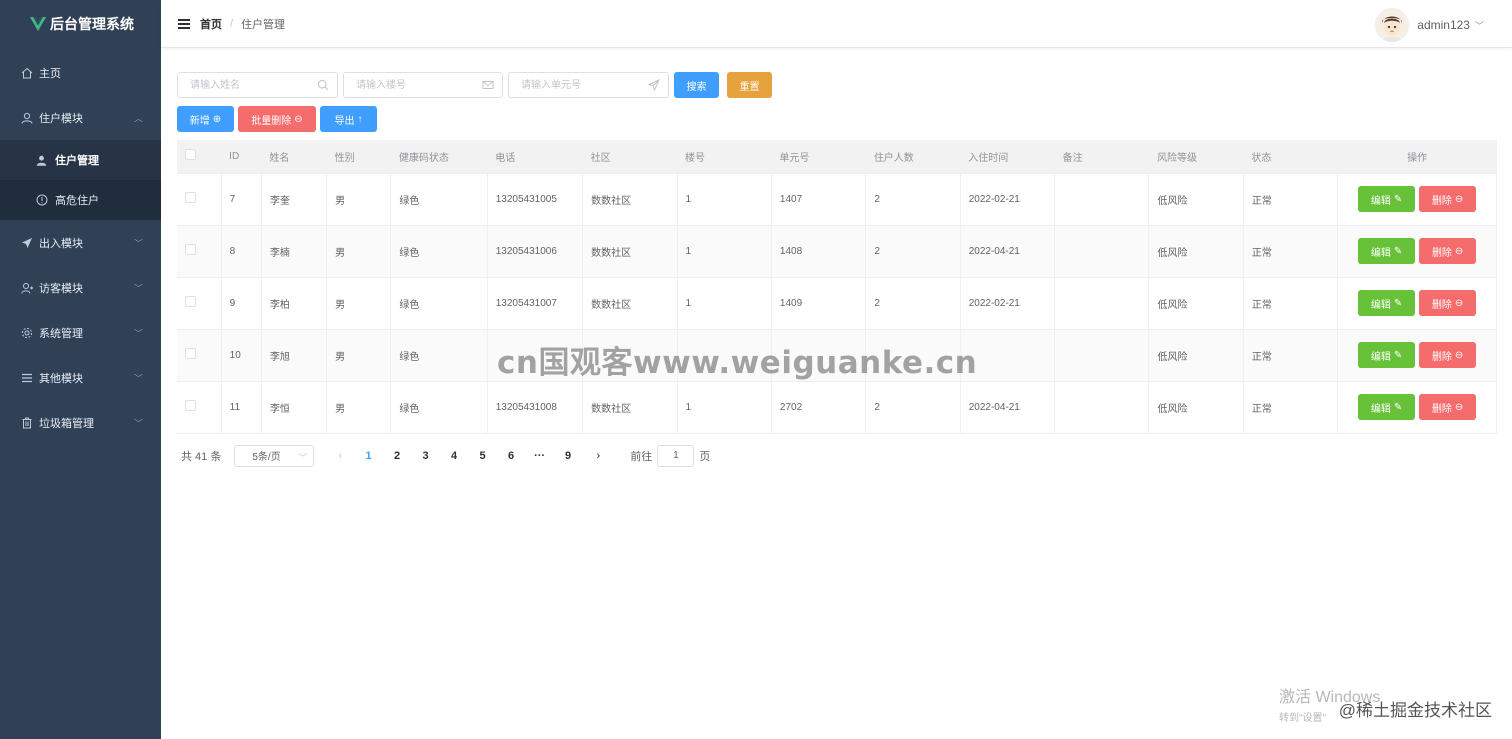 The width and height of the screenshot is (1512, 739). Describe the element at coordinates (80, 72) in the screenshot. I see `menu-item-home: 主页` at that location.